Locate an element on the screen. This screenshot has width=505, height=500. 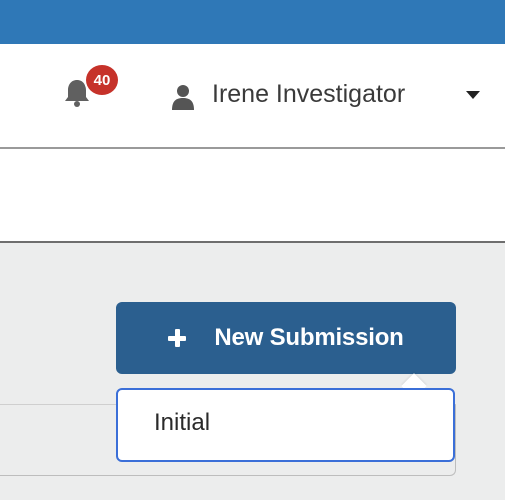
plus-icon is located at coordinates (177, 338).